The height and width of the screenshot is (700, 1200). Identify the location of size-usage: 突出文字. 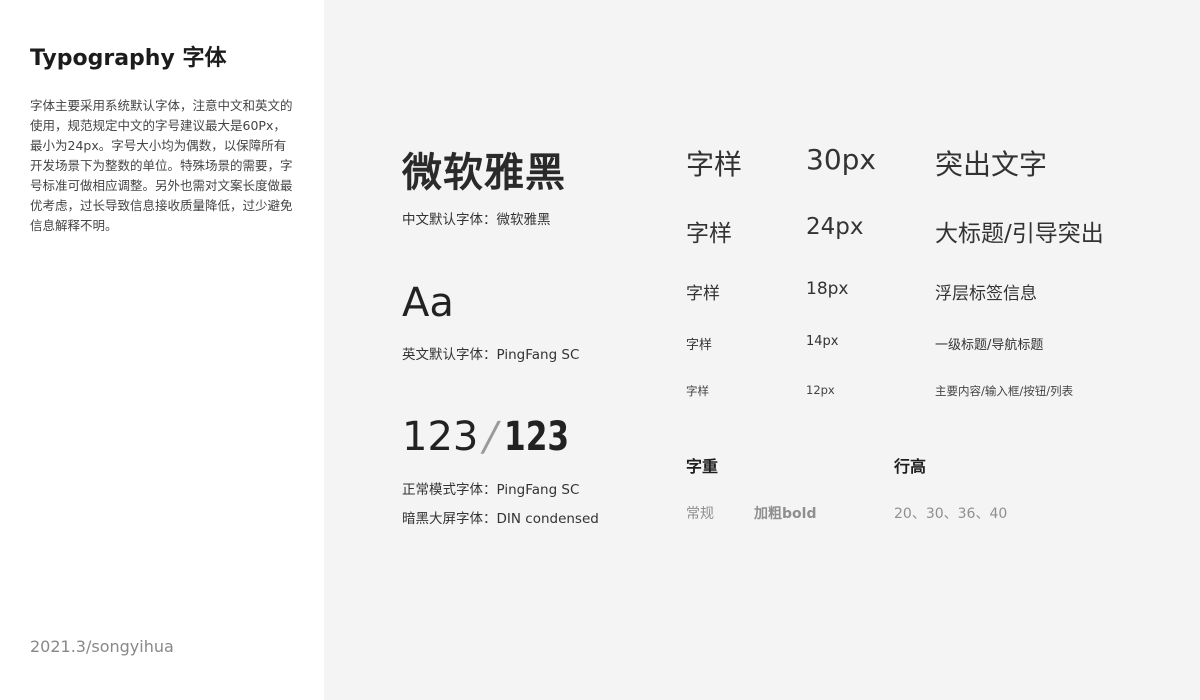
(991, 164).